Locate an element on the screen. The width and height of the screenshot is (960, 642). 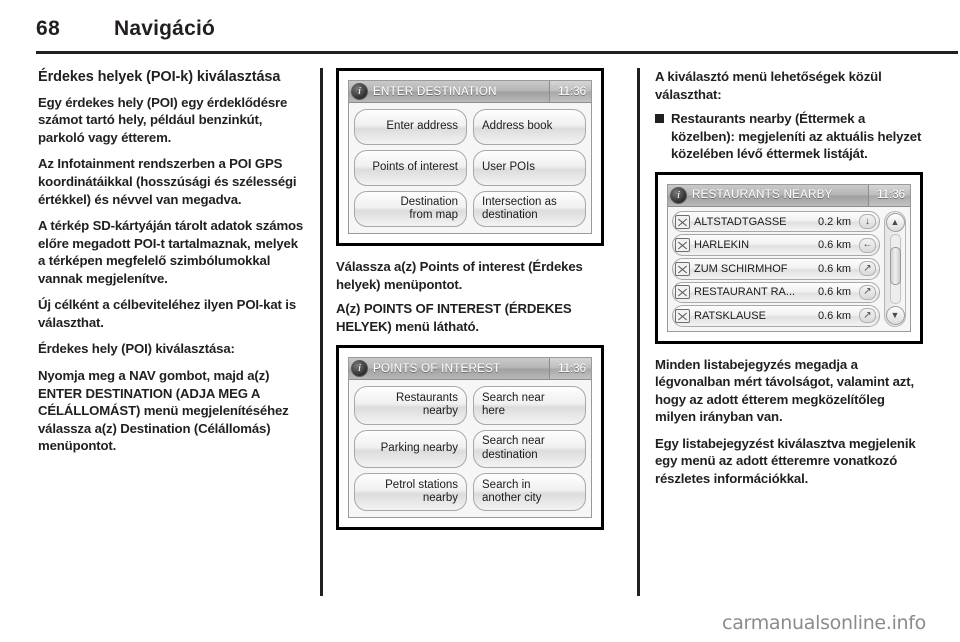
list-item: ZUM SCHIRMHOF 0.6 km ↗ is located at coordinates (776, 268).